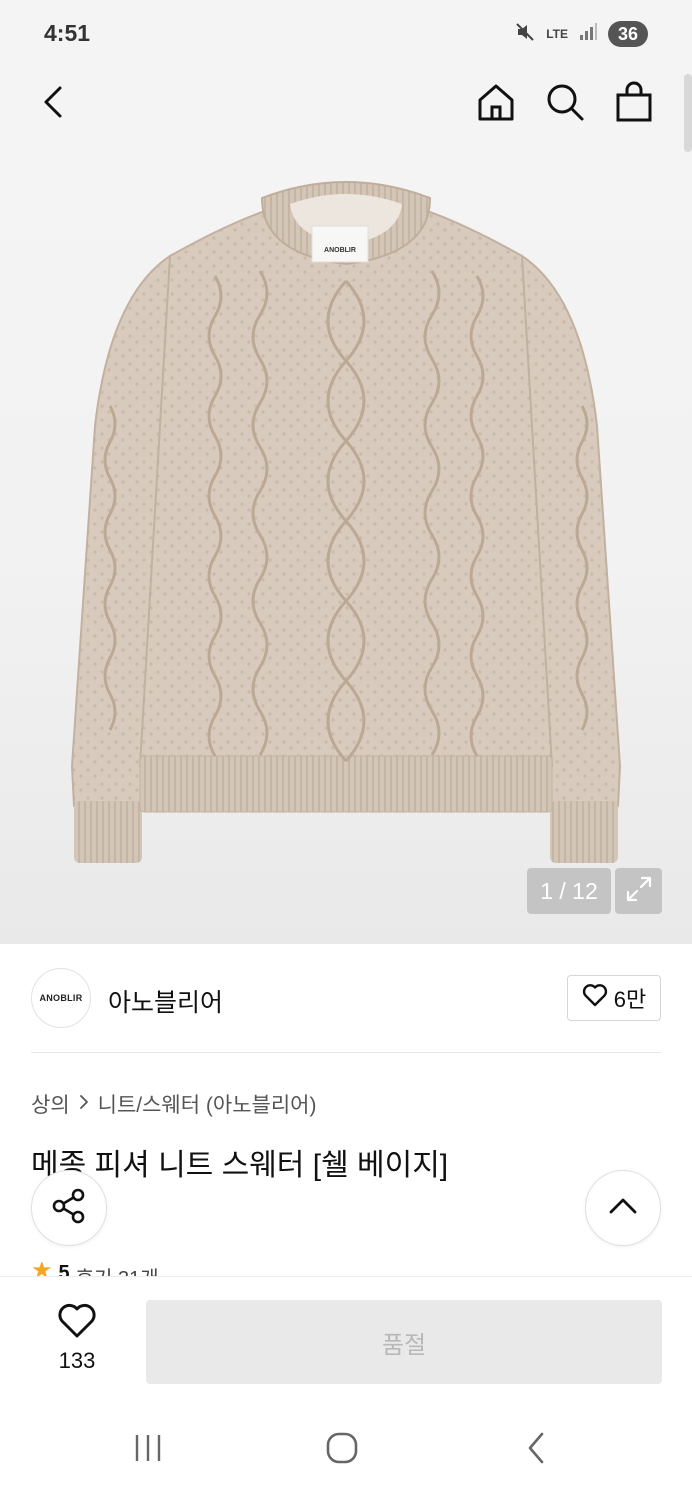  I want to click on recent-apps-button, so click(148, 1450).